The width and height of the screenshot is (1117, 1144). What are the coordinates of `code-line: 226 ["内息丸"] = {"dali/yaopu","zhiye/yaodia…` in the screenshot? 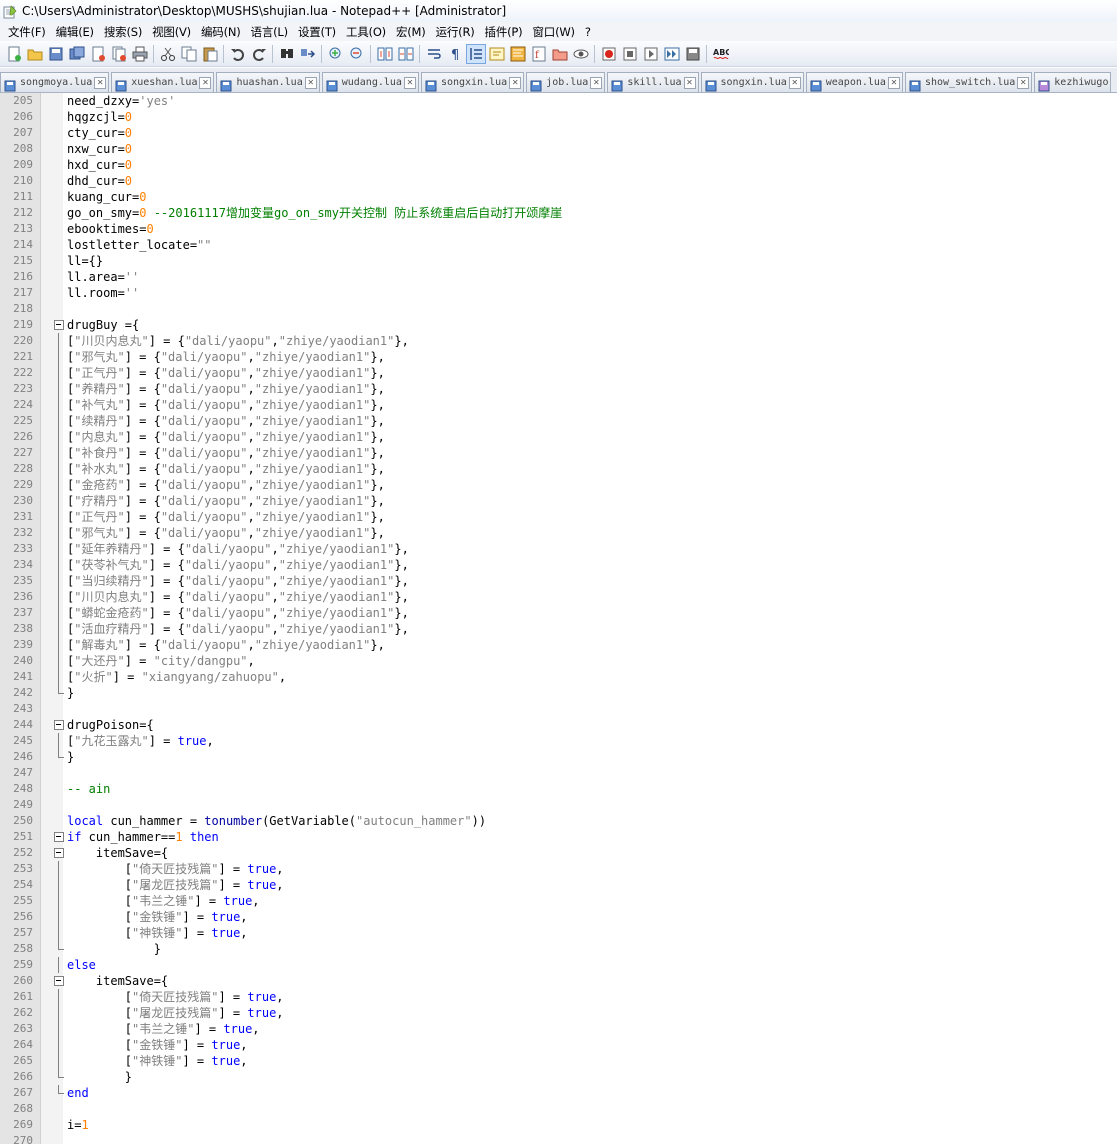 It's located at (558, 437).